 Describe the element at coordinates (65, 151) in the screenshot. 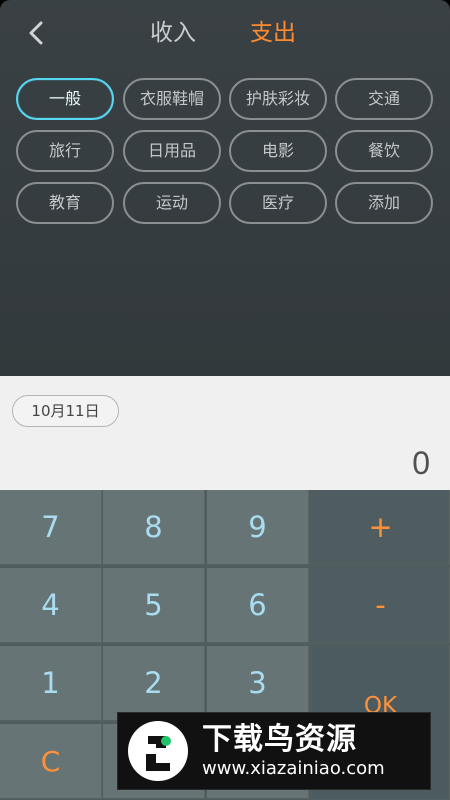

I see `category-travel: 旅行` at that location.